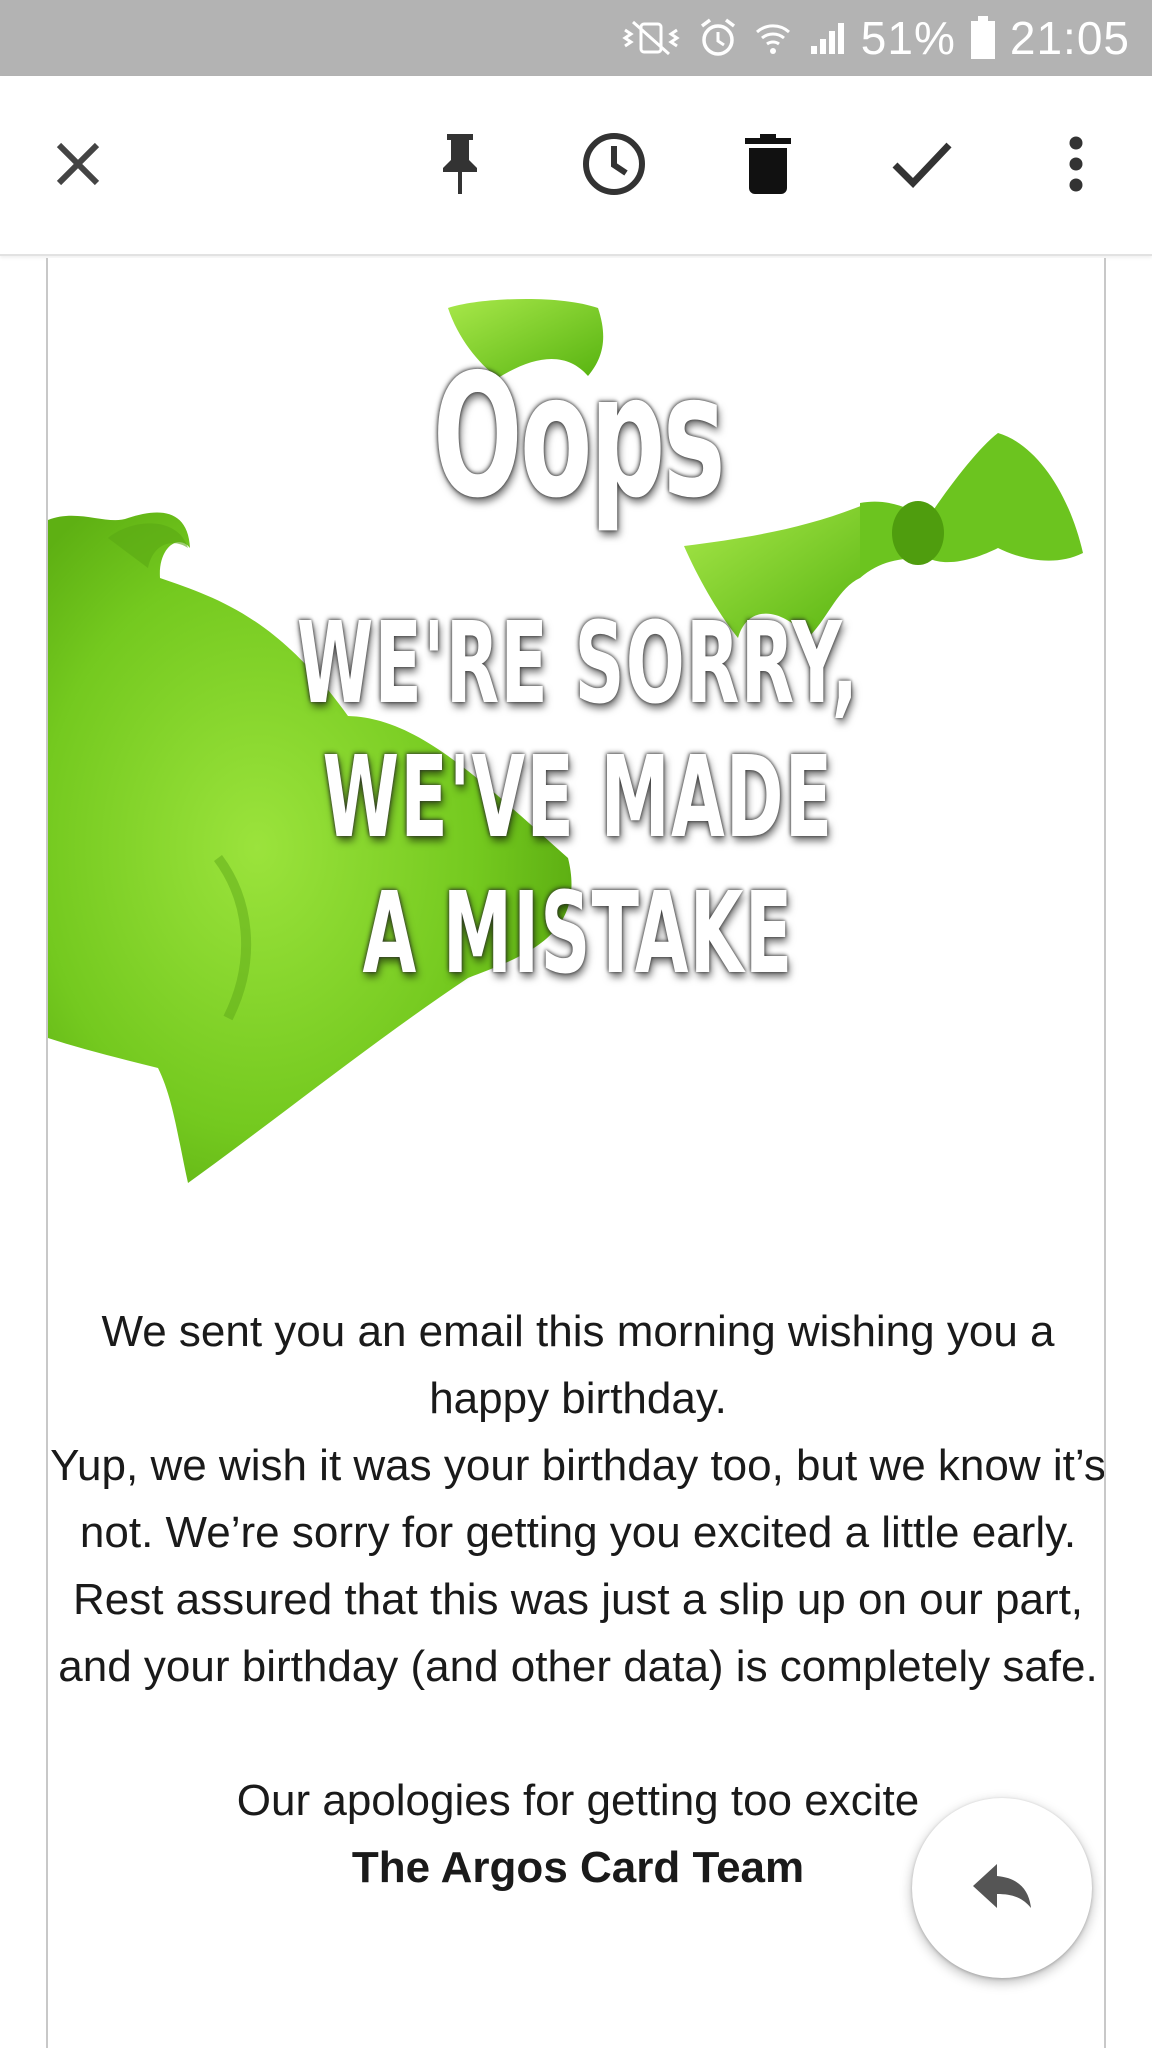 The image size is (1152, 2048). I want to click on clock-time: 21:05, so click(1069, 38).